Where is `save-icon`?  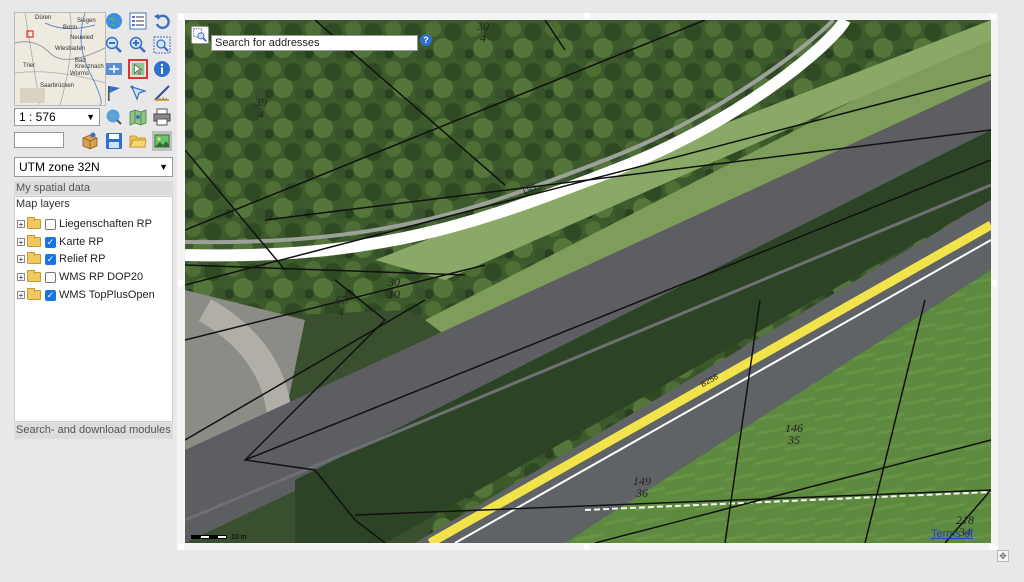 save-icon is located at coordinates (114, 141).